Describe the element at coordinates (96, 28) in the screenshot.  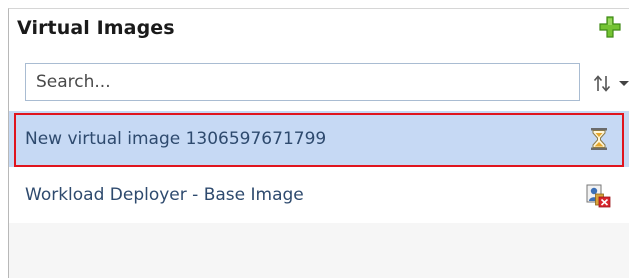
I see `panel-title: Virtual Images` at that location.